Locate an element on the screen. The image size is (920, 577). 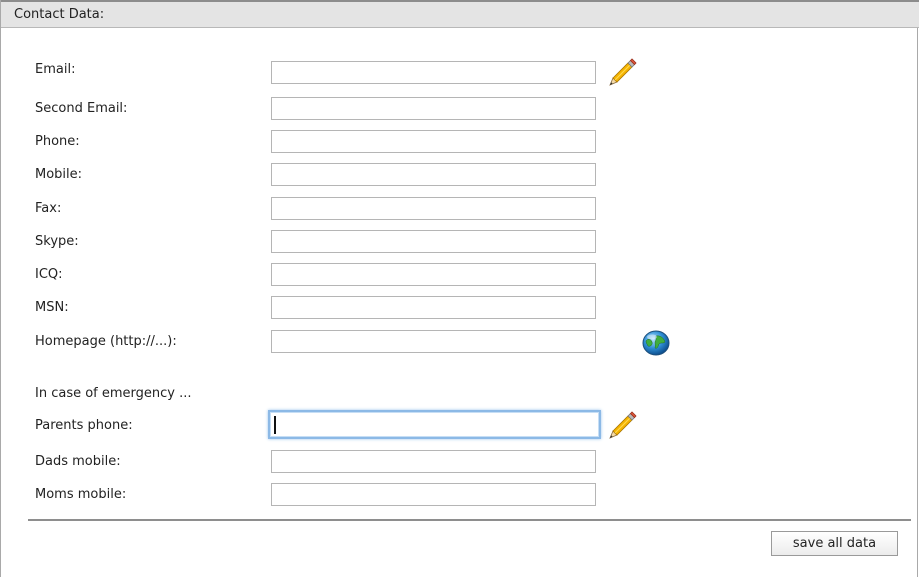
panel-header: Contact Data: is located at coordinates (460, 14).